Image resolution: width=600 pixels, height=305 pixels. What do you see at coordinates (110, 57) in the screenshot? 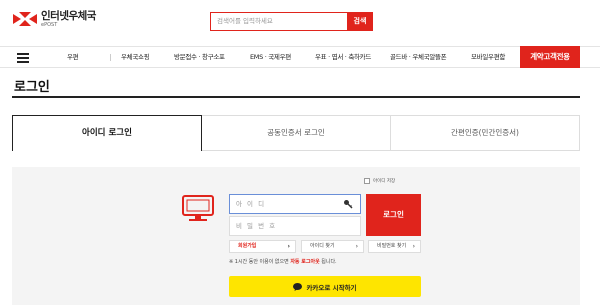
I see `nav-divider` at bounding box center [110, 57].